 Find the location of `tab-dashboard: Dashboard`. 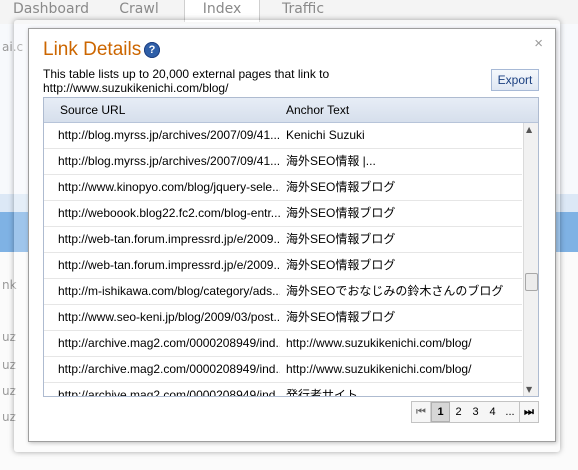

tab-dashboard: Dashboard is located at coordinates (51, 11).